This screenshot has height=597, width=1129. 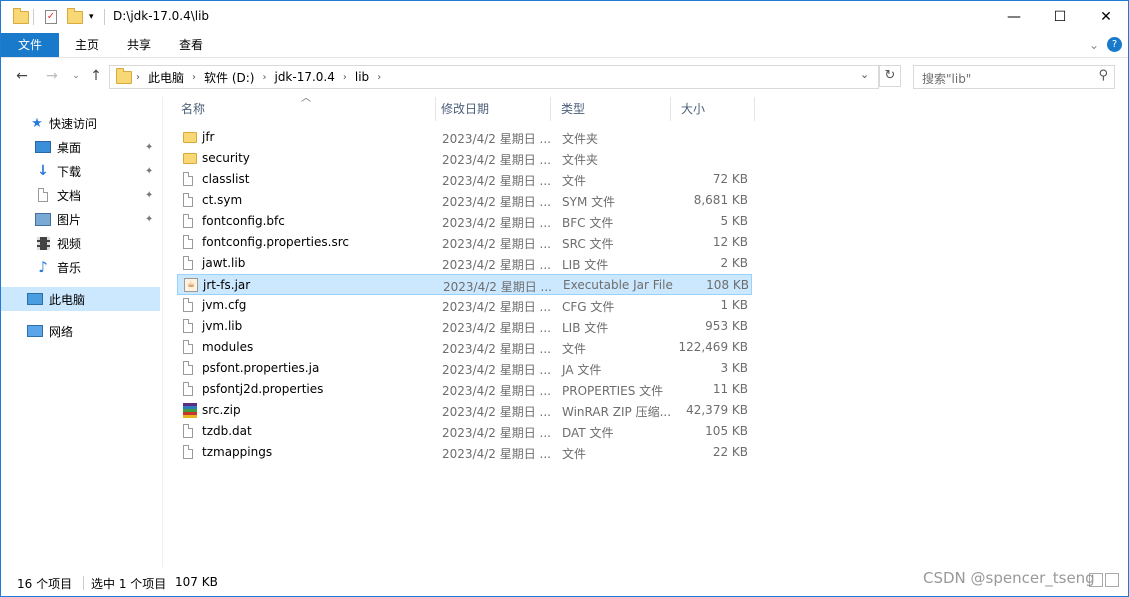 What do you see at coordinates (87, 45) in the screenshot?
I see `tab-home: 主页` at bounding box center [87, 45].